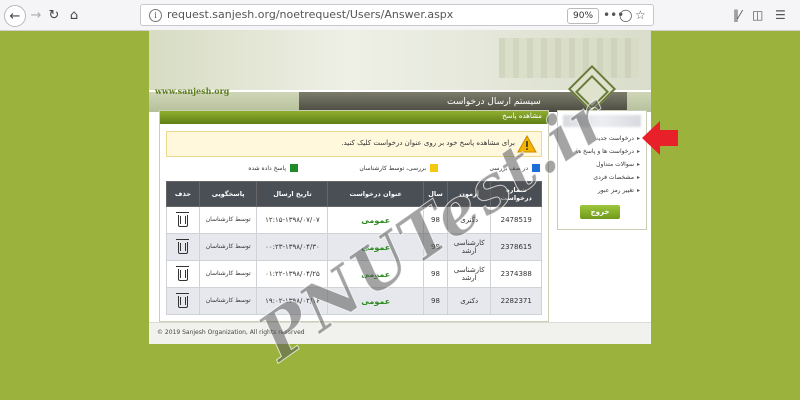 The height and width of the screenshot is (400, 800). What do you see at coordinates (640, 15) in the screenshot?
I see `bookmark-star-icon: ☆` at bounding box center [640, 15].